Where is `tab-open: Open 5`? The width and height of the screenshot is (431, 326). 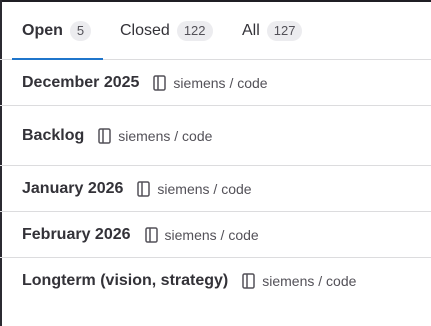 tab-open: Open 5 is located at coordinates (57, 31).